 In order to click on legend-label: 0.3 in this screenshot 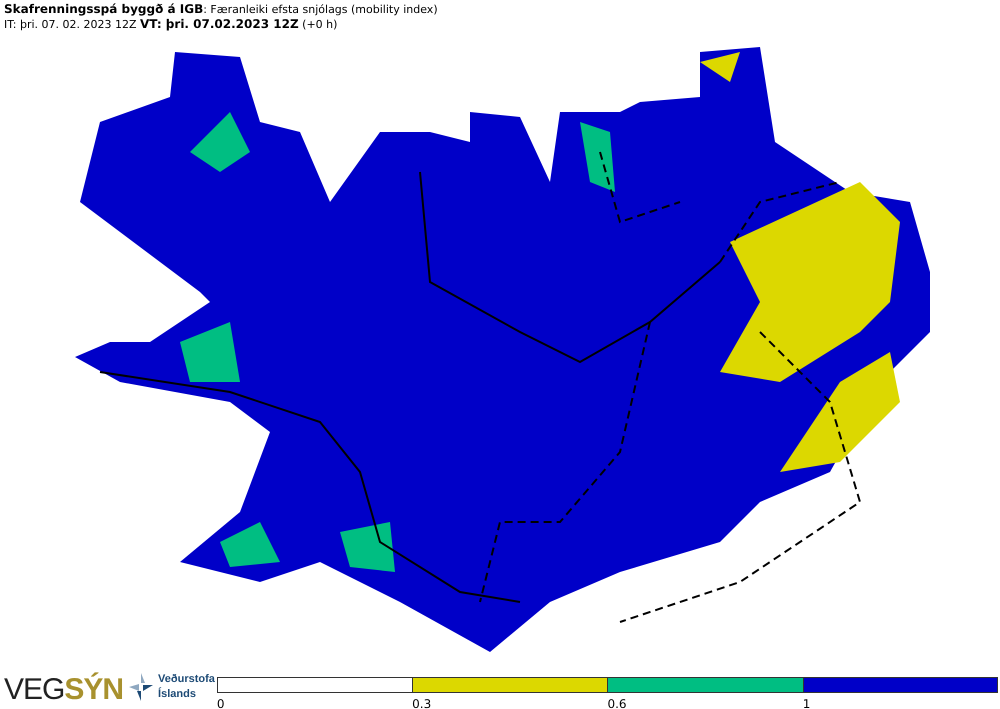, I will do `click(422, 703)`.